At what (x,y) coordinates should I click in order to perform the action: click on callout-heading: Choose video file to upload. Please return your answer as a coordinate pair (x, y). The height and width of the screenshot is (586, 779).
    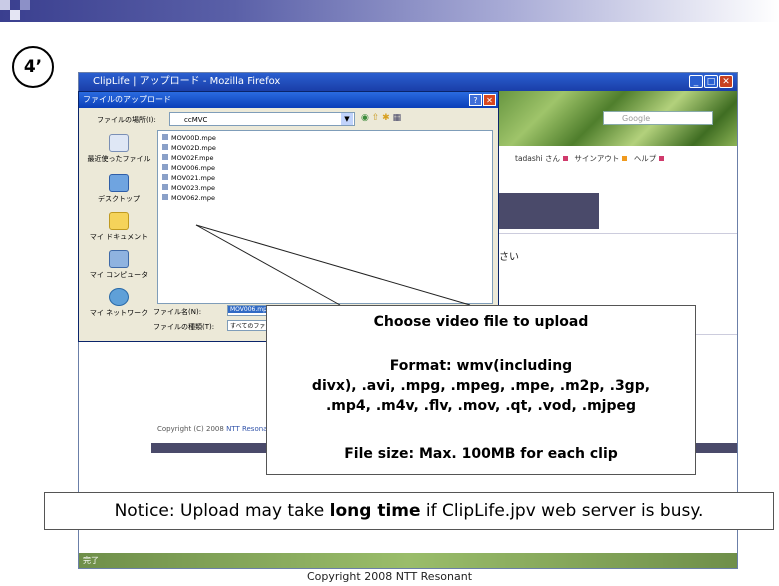
    Looking at the image, I should click on (481, 322).